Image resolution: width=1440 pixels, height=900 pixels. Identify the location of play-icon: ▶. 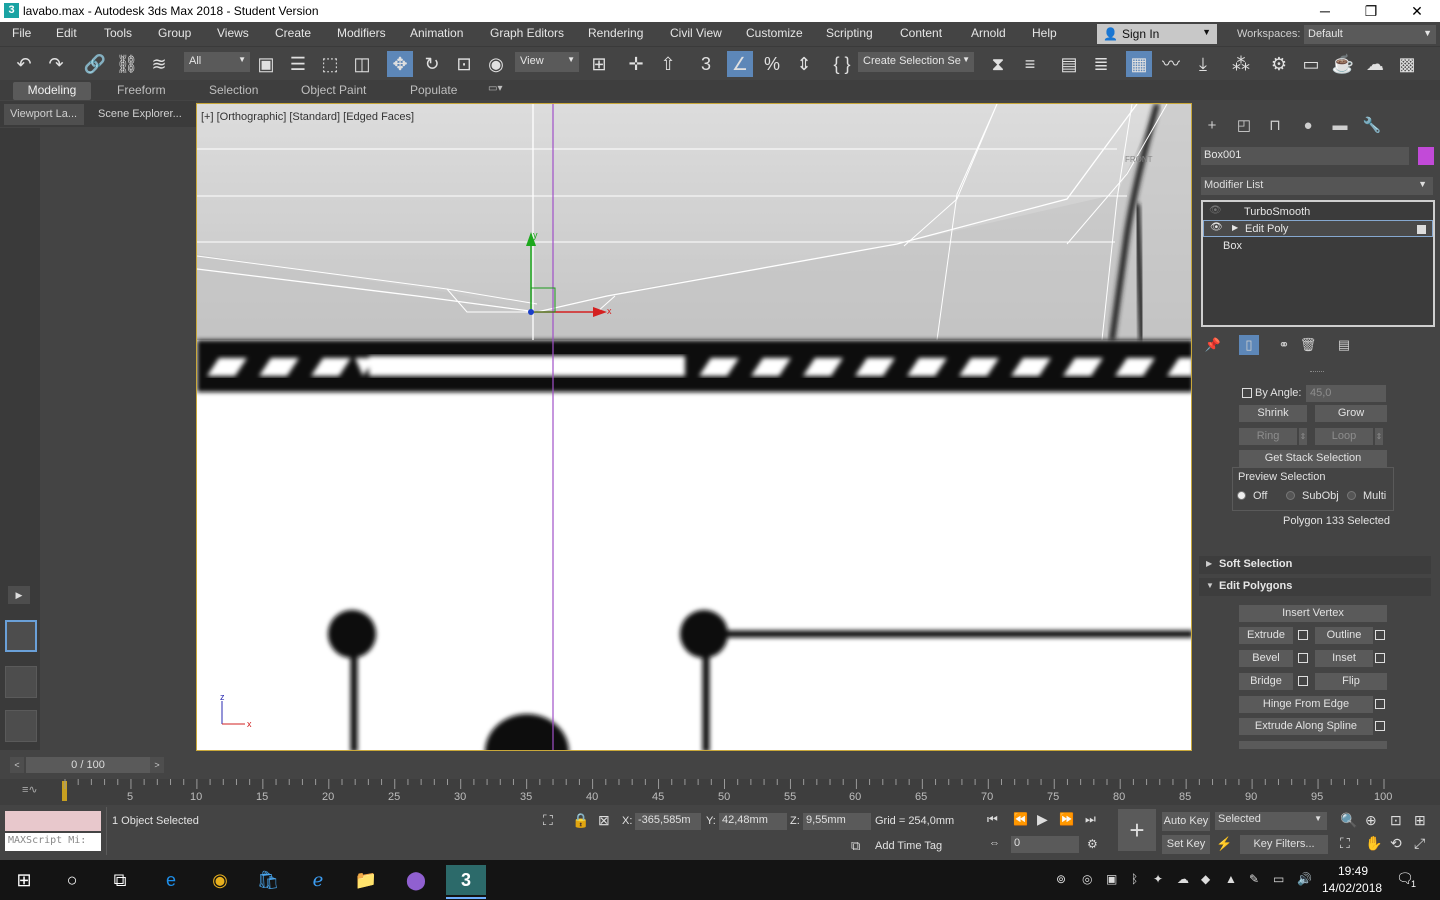
(1042, 819).